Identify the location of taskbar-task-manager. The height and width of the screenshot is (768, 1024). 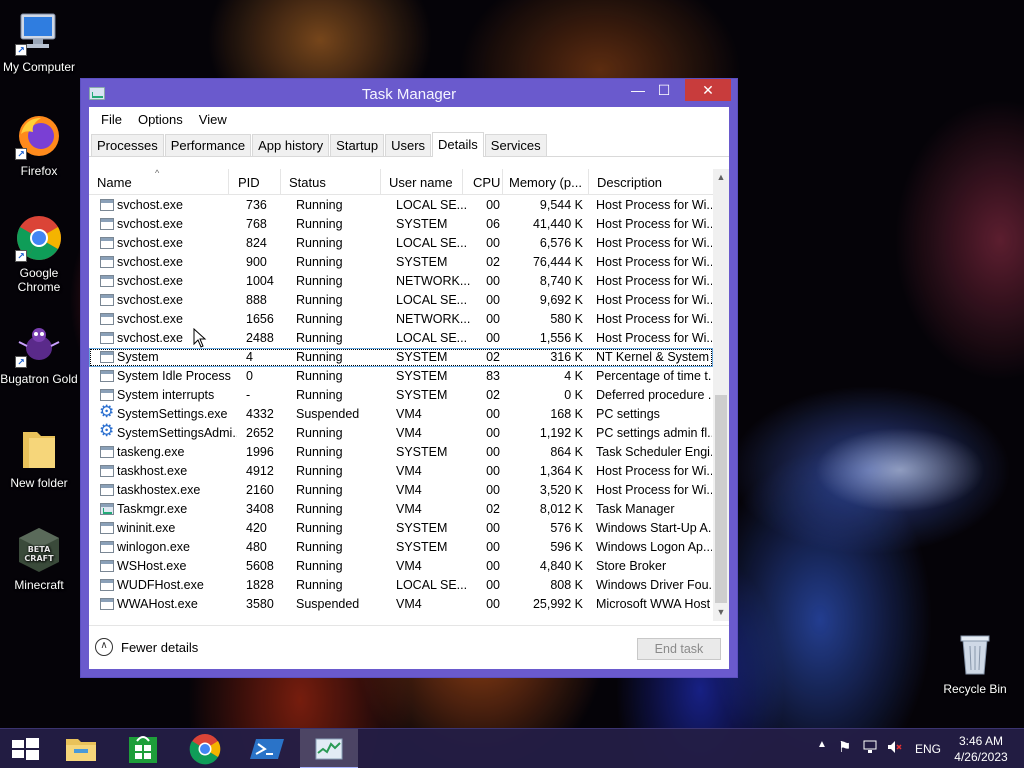
(329, 748).